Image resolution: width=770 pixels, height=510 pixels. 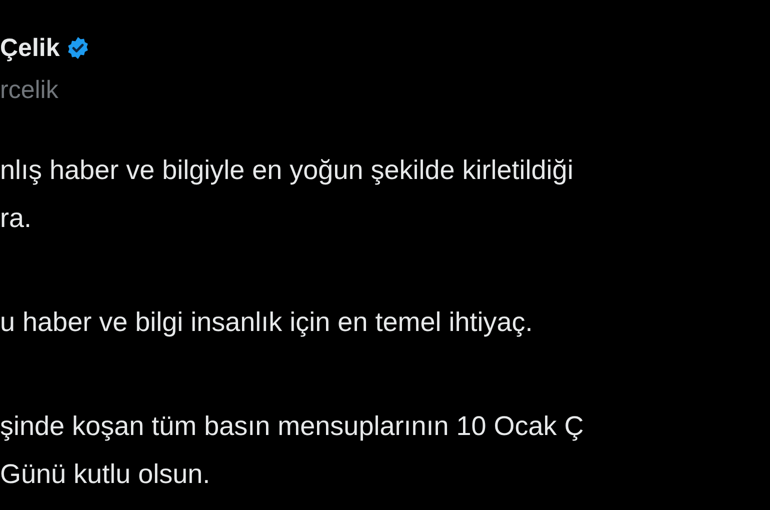 What do you see at coordinates (29, 90) in the screenshot?
I see `author-handle: rcelik` at bounding box center [29, 90].